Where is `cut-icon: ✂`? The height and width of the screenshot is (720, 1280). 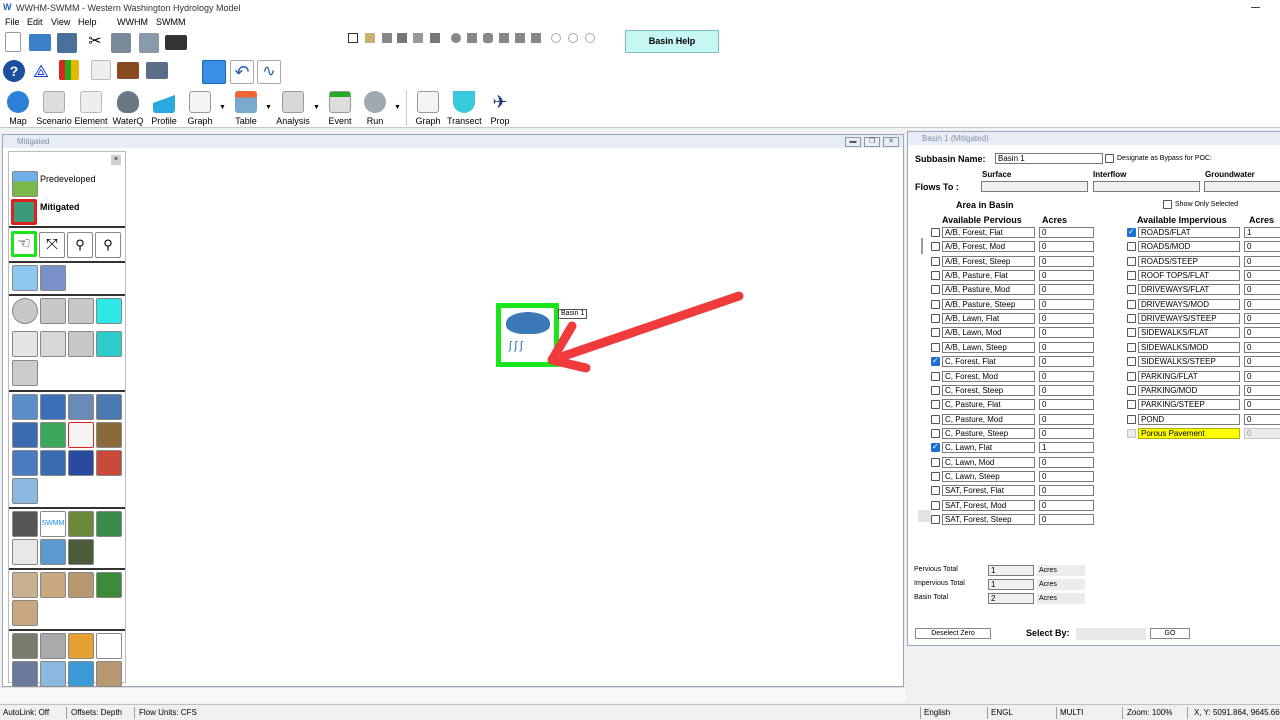
cut-icon: ✂ is located at coordinates (95, 42).